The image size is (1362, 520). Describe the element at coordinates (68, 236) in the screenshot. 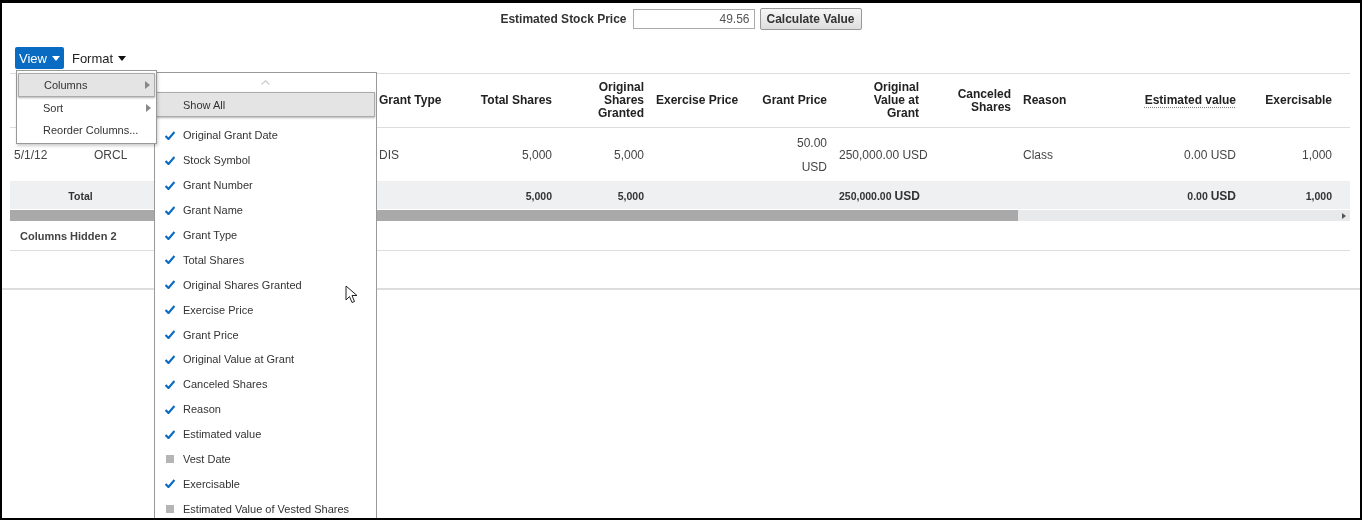

I see `hidden-columns-label: Columns Hidden 2` at that location.